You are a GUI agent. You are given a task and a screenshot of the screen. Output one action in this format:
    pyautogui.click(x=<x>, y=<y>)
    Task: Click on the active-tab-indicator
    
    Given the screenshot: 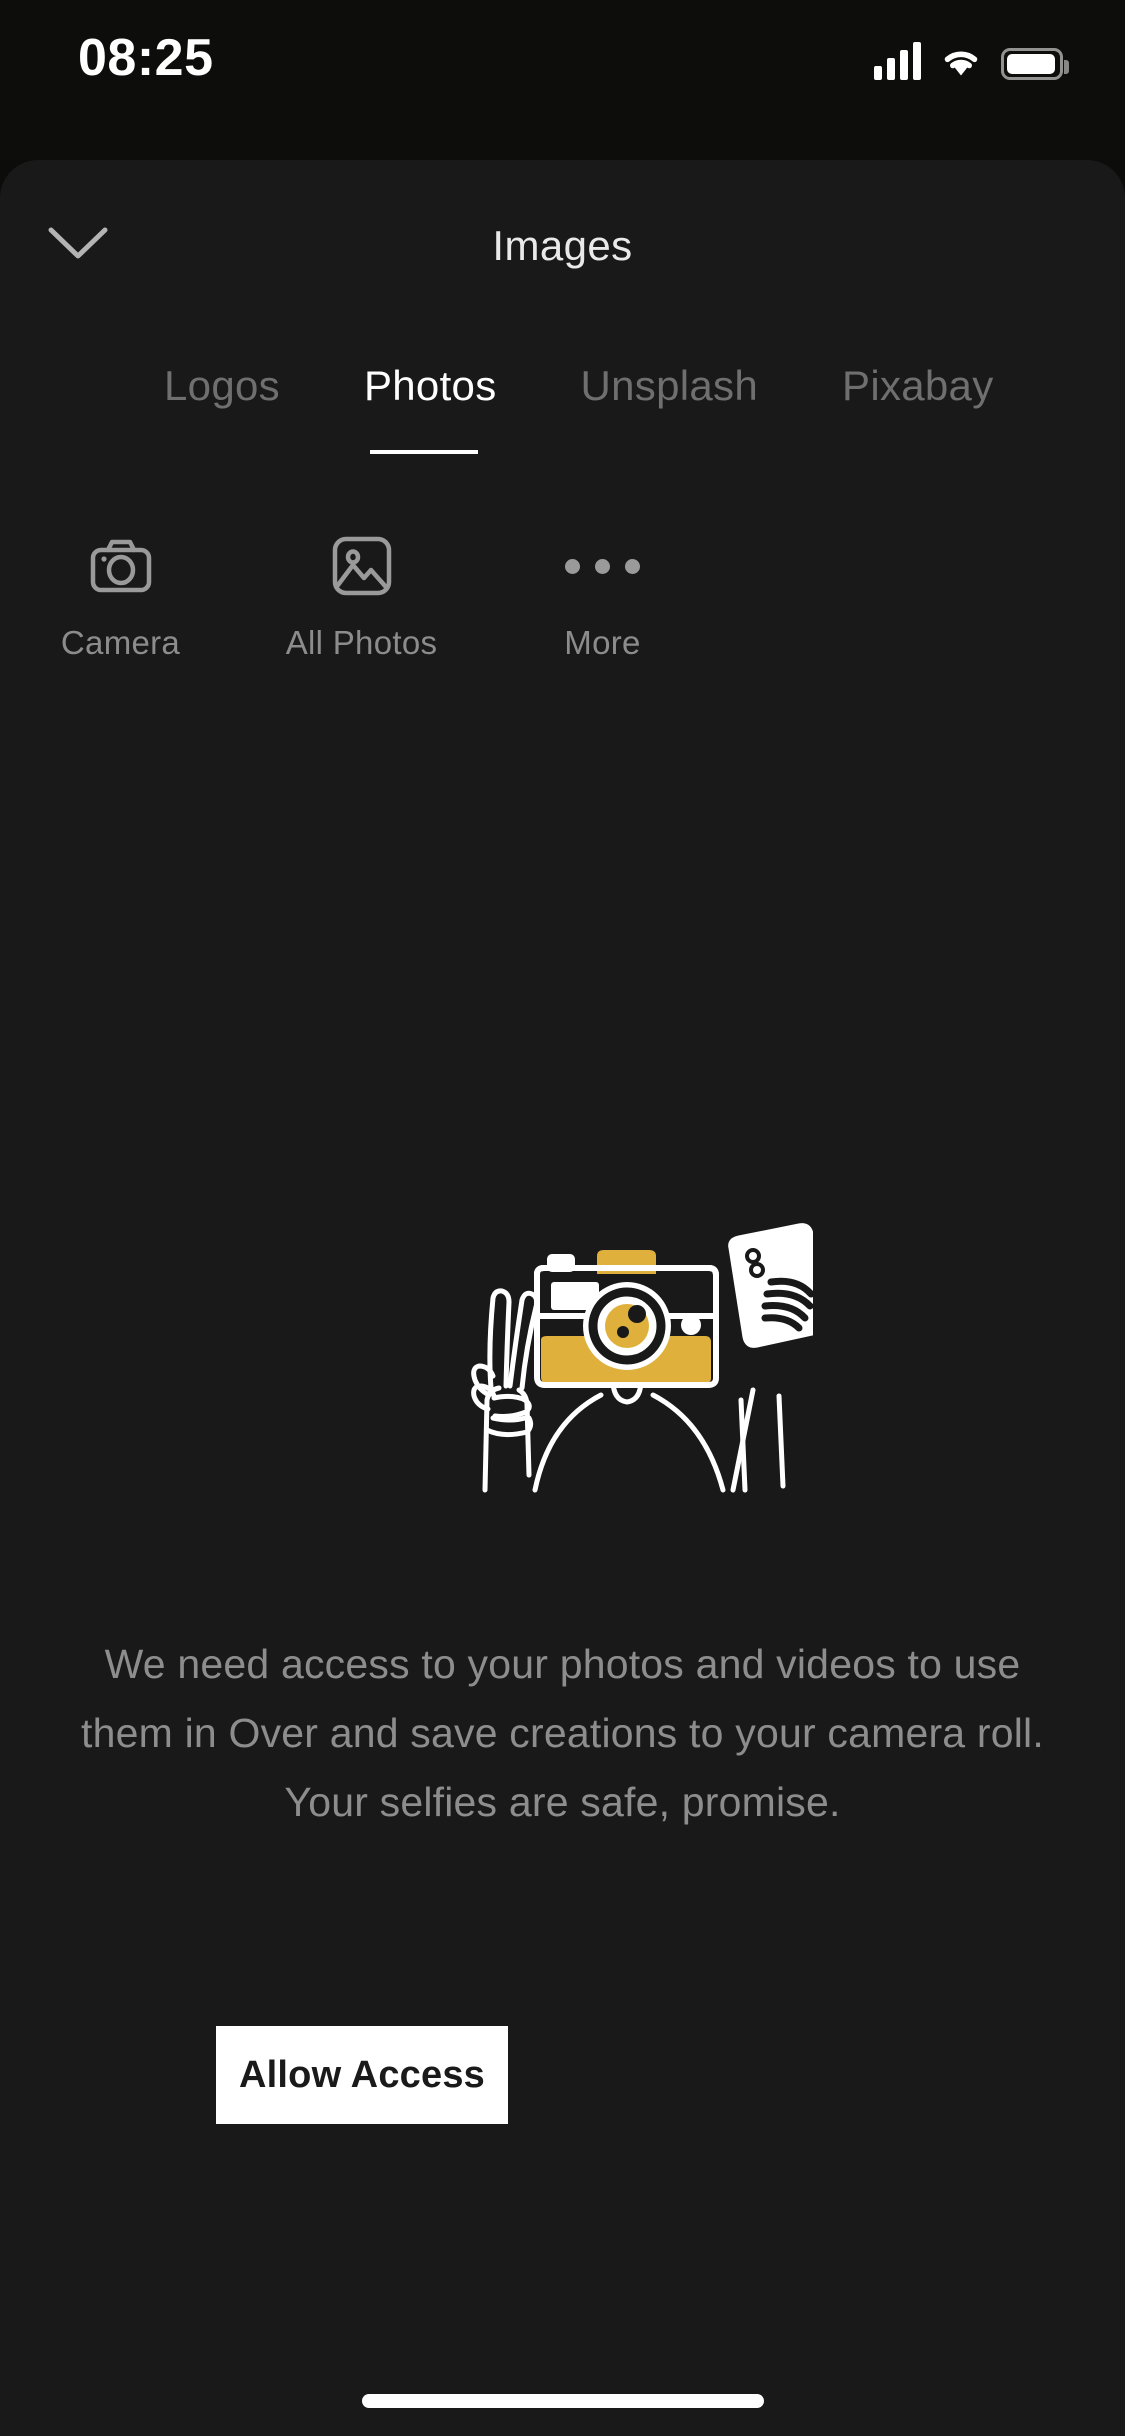 What is the action you would take?
    pyautogui.click(x=423, y=452)
    